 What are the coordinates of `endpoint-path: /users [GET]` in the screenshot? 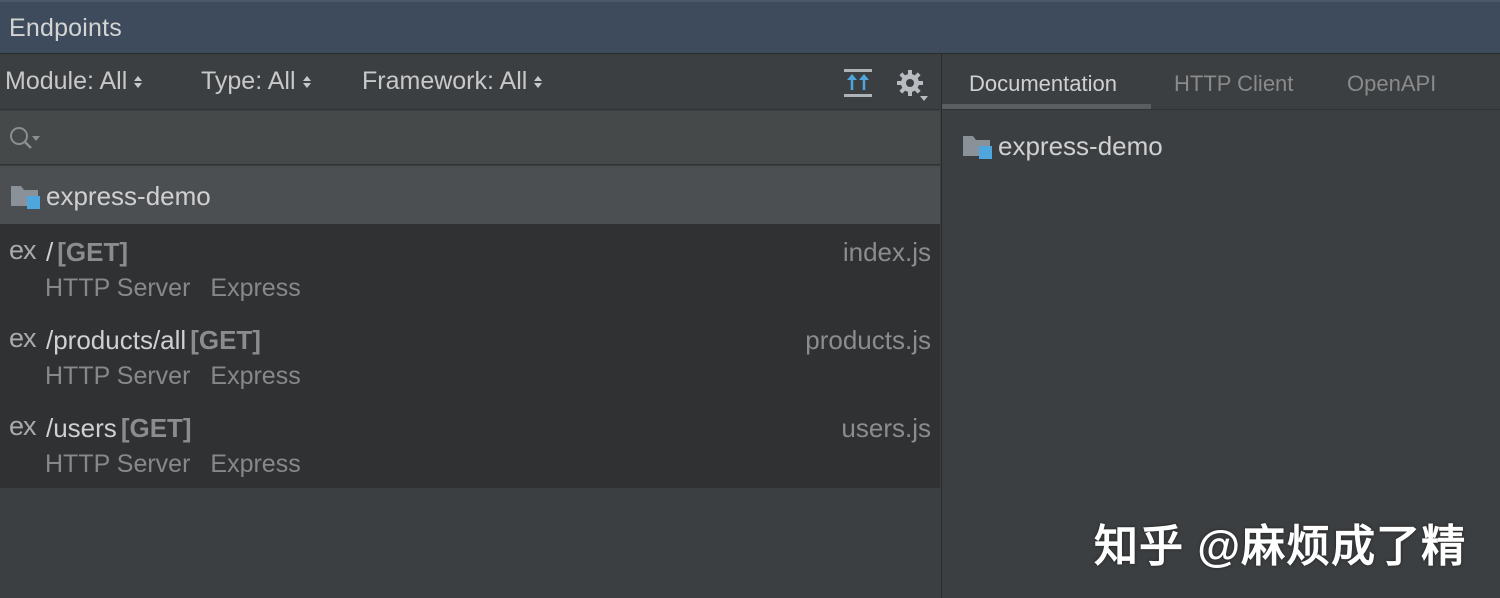 It's located at (119, 428).